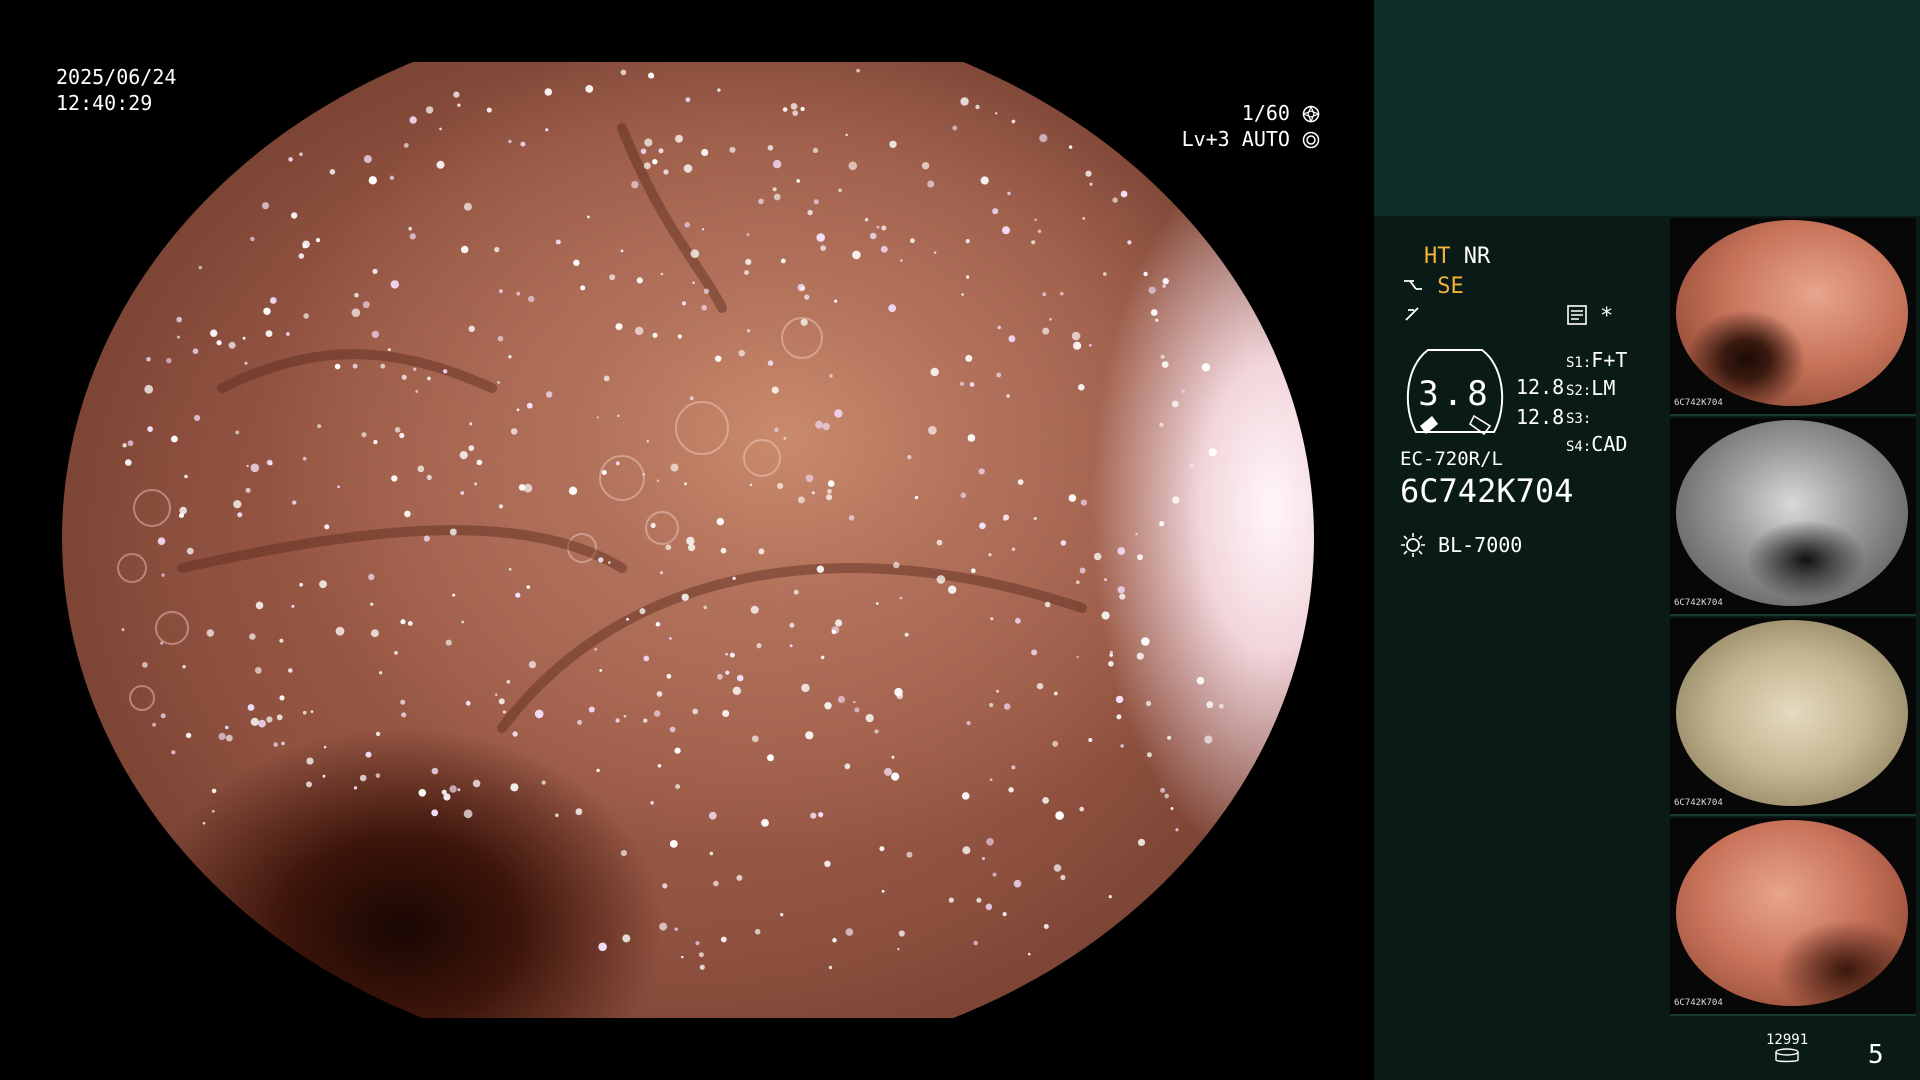  Describe the element at coordinates (1311, 139) in the screenshot. I see `iris-icon` at that location.